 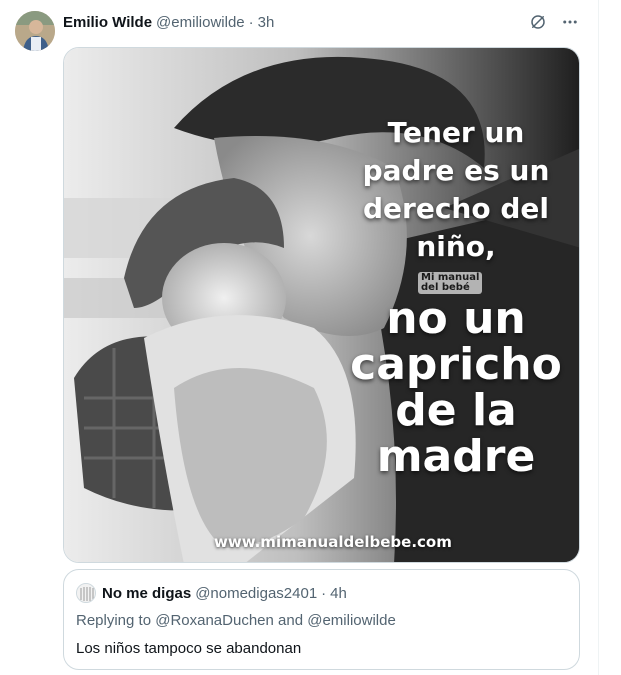 I want to click on image-watermark-url: www.mimanualdelbebe.com, so click(x=333, y=542).